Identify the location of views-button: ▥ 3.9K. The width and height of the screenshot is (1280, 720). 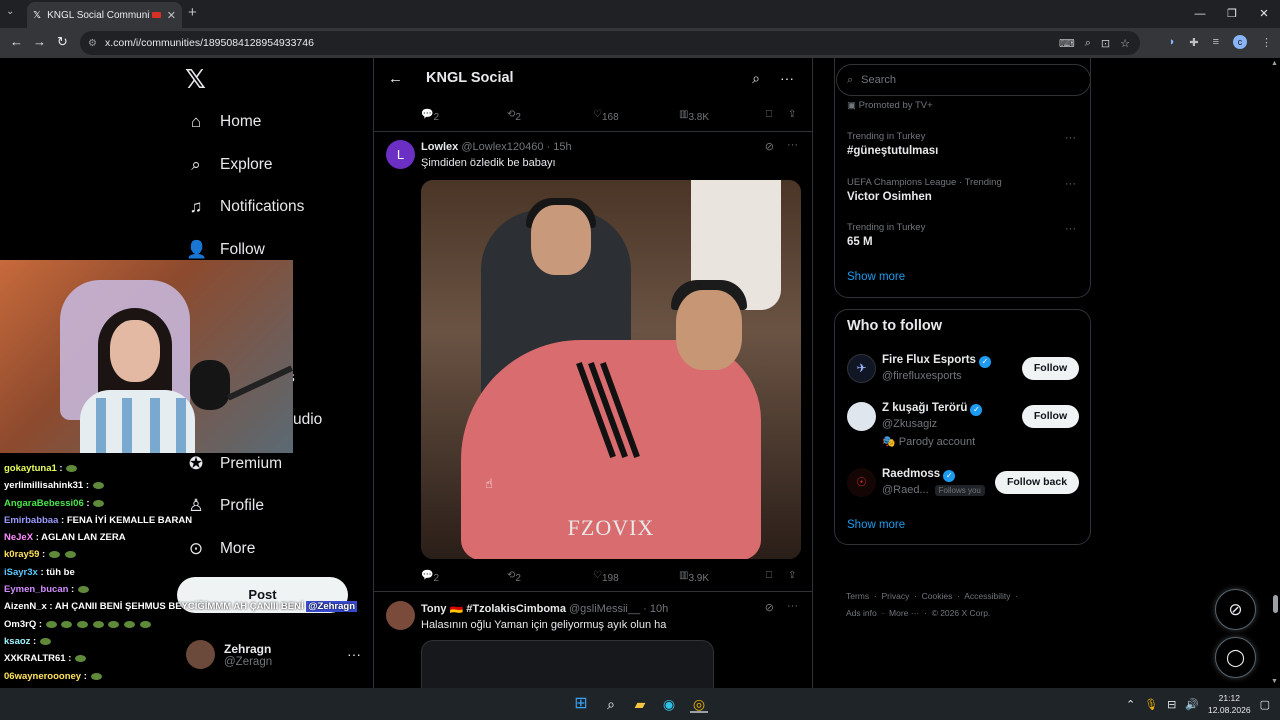
(694, 577).